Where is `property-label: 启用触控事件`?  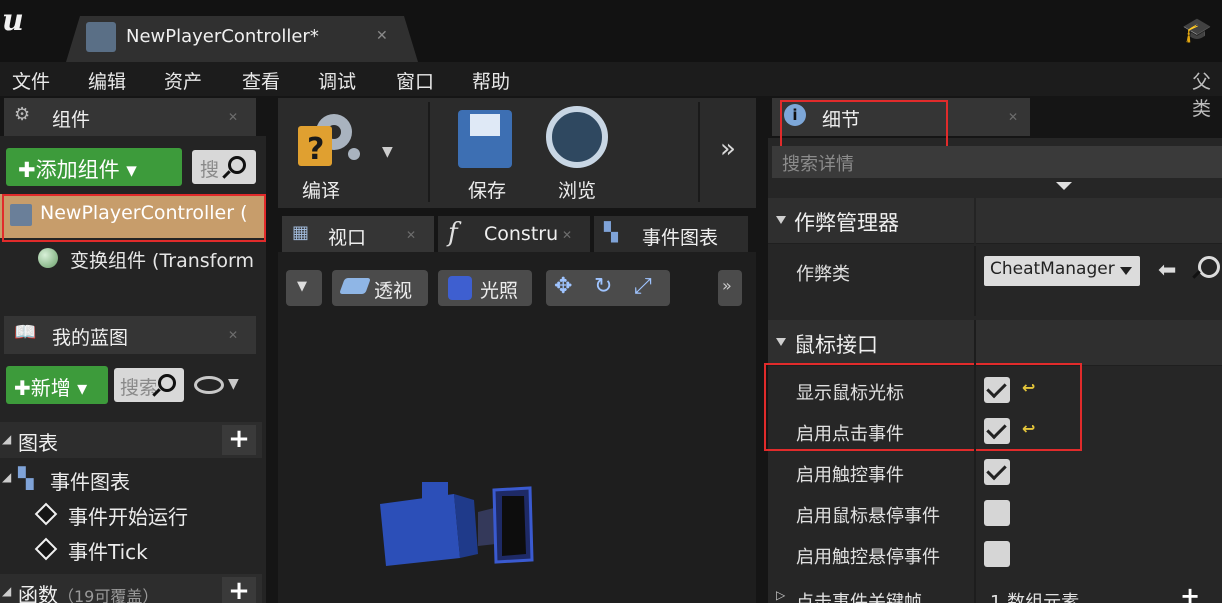 property-label: 启用触控事件 is located at coordinates (850, 475).